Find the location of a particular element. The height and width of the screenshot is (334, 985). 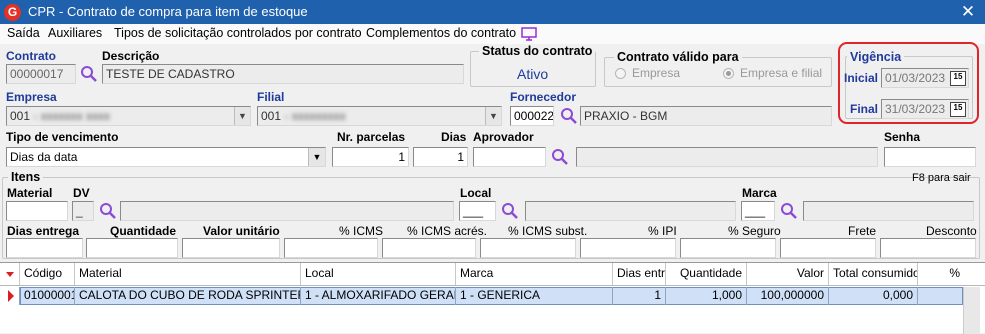

dias-label: Dias is located at coordinates (454, 137).